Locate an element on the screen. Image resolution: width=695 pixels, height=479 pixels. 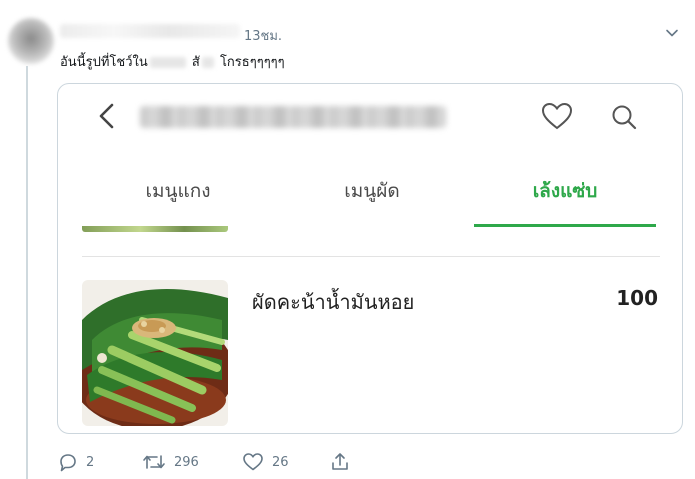
tweet-text-part: สั is located at coordinates (195, 62).